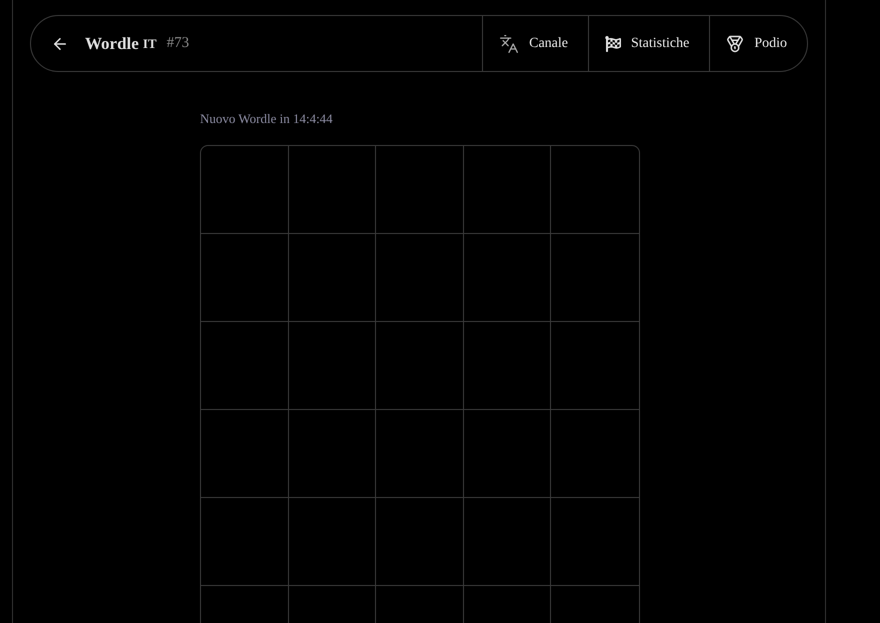 The width and height of the screenshot is (880, 623). I want to click on app-title: Wordle, so click(112, 44).